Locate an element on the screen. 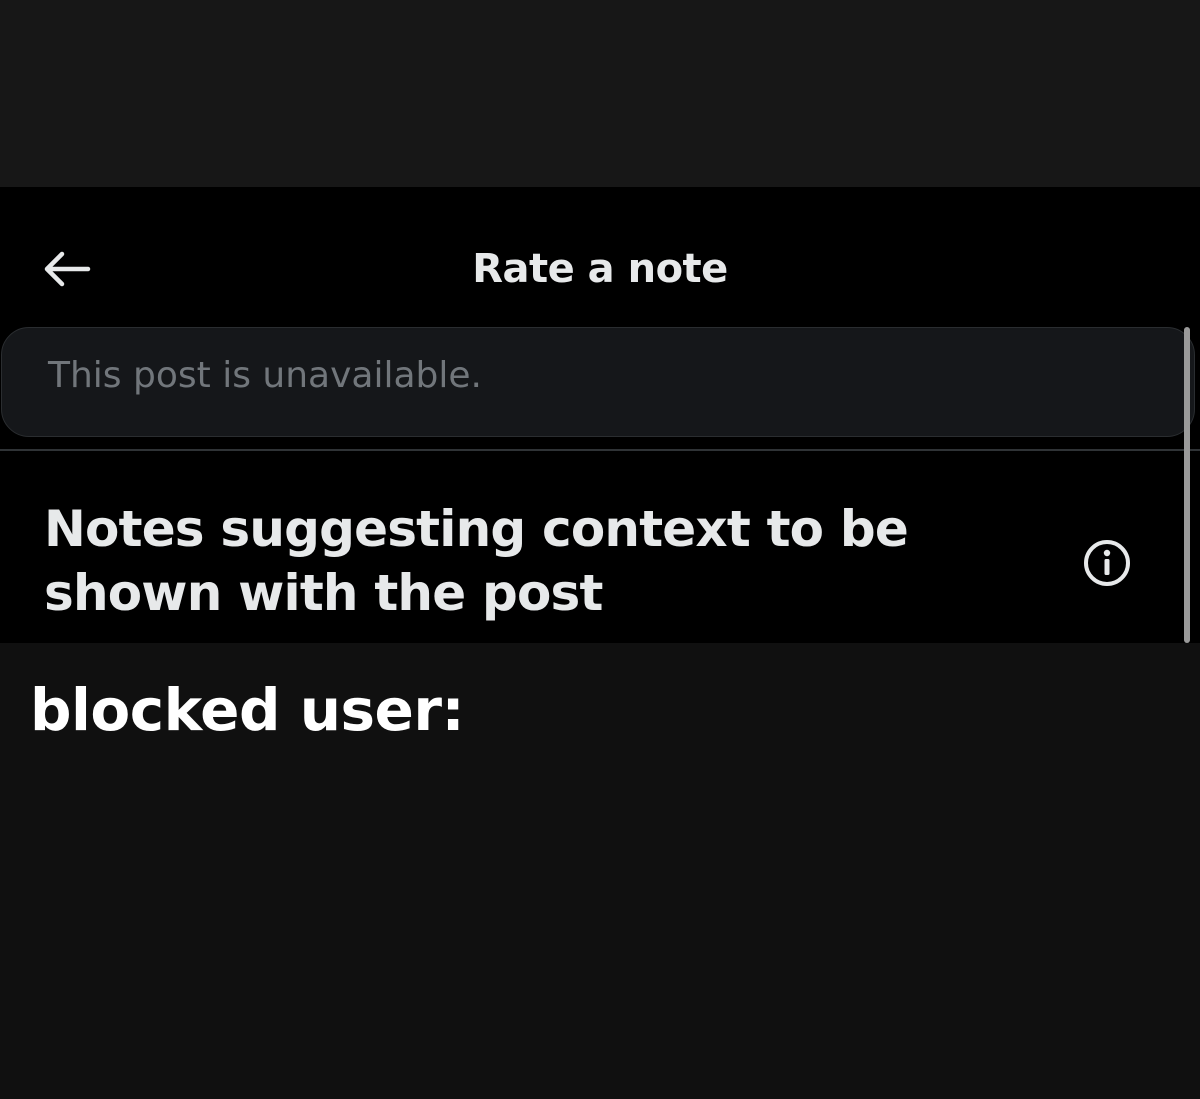 The height and width of the screenshot is (1099, 1200). info-icon is located at coordinates (1107, 563).